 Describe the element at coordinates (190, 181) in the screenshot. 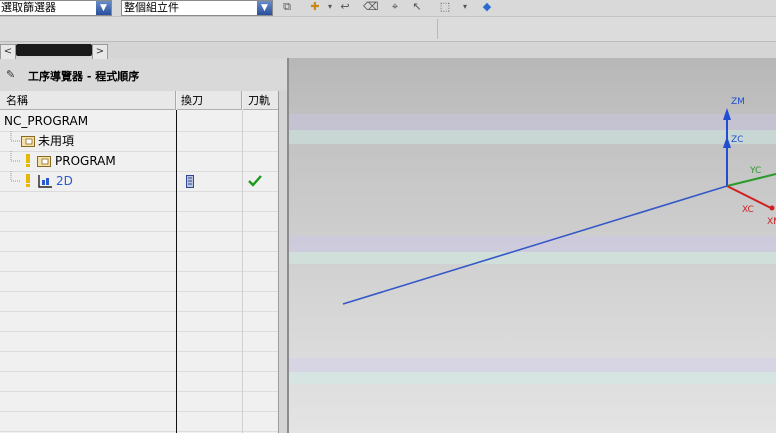

I see `tool-change-icon` at that location.